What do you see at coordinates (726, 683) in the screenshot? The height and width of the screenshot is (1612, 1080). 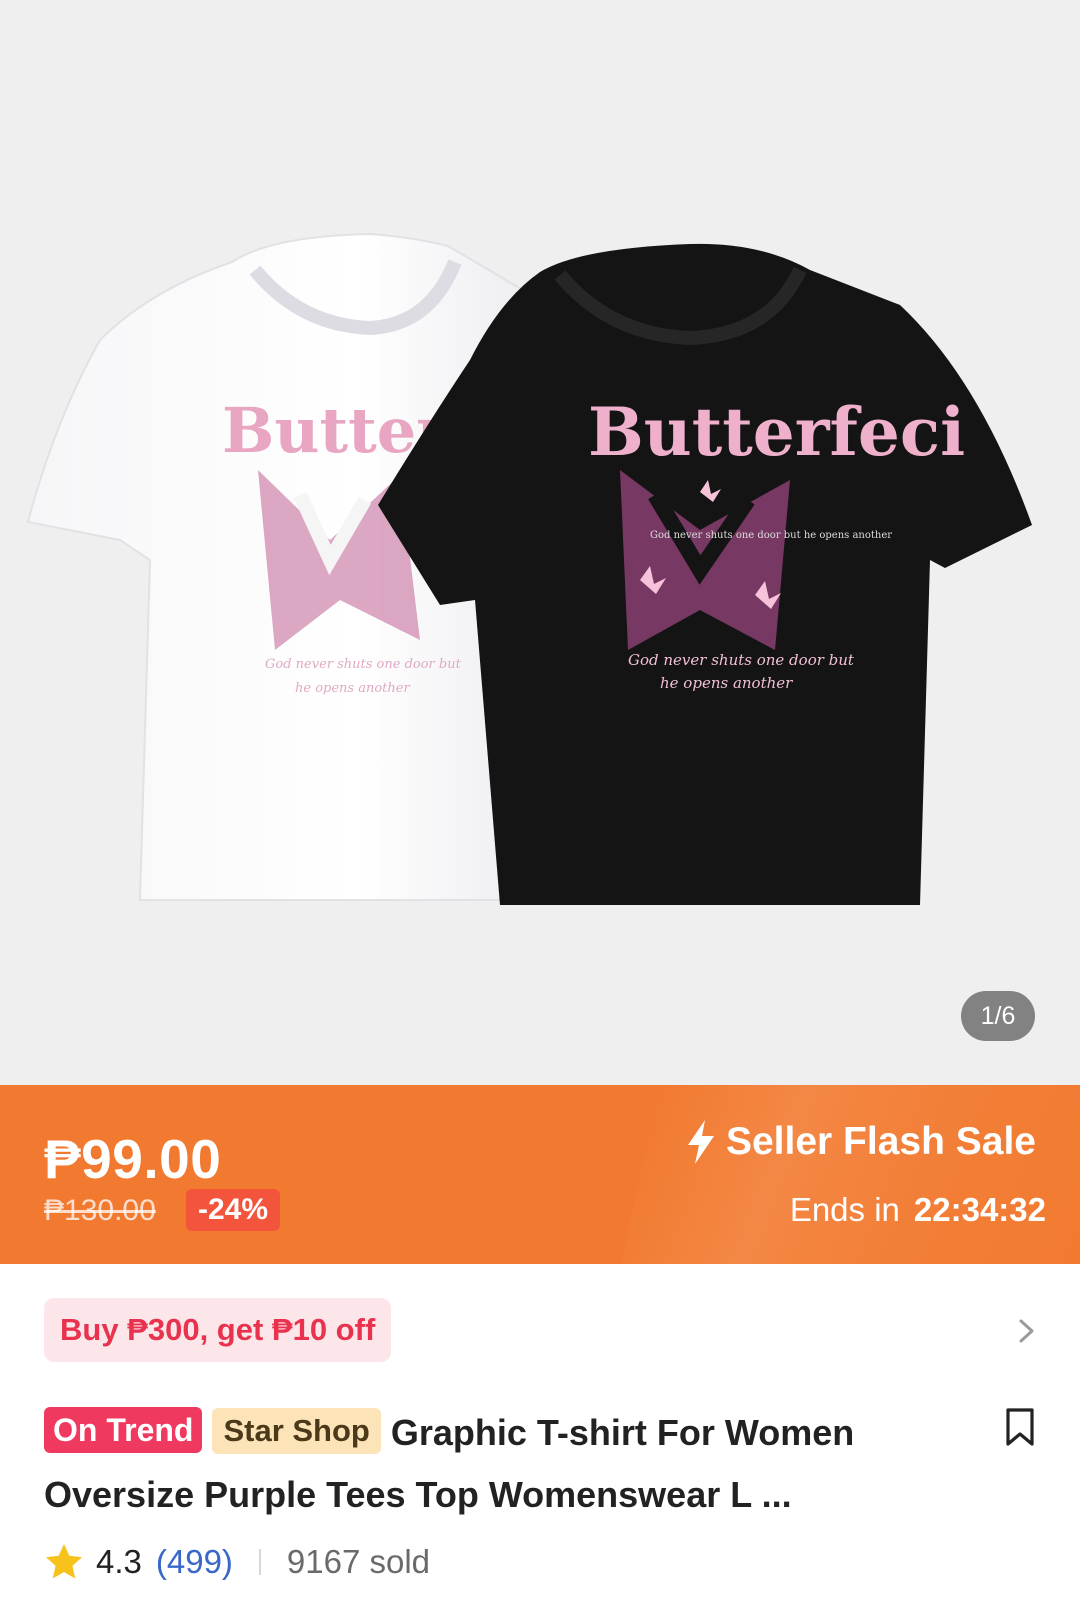 I see `black-print-script-2: he opens another` at bounding box center [726, 683].